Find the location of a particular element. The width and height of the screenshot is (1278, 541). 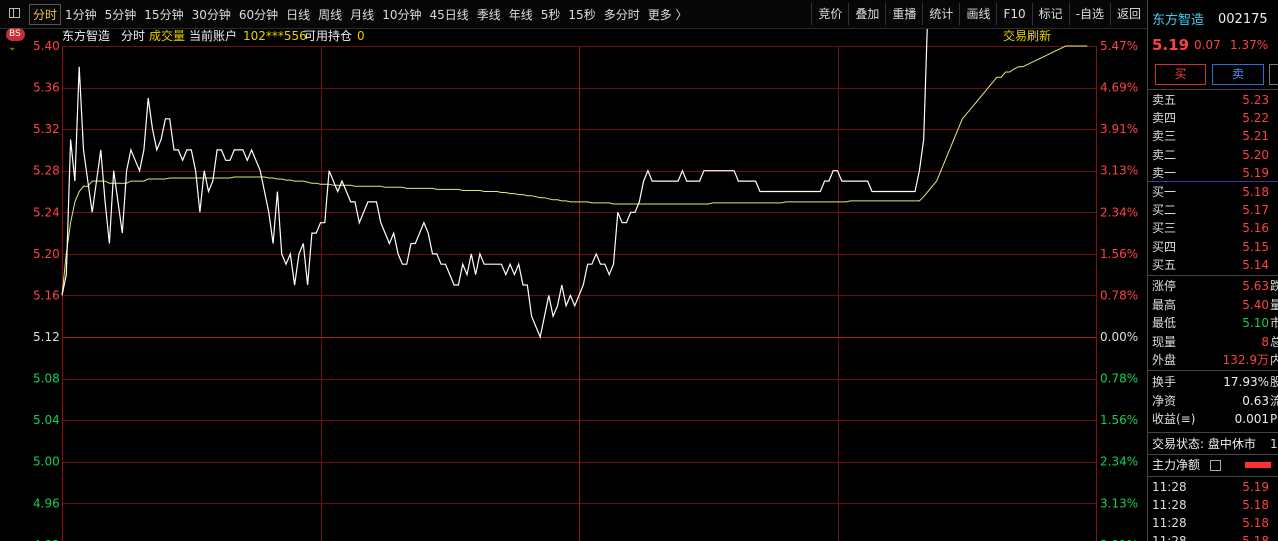

bid-row-value: 5.15 is located at coordinates (1255, 246).